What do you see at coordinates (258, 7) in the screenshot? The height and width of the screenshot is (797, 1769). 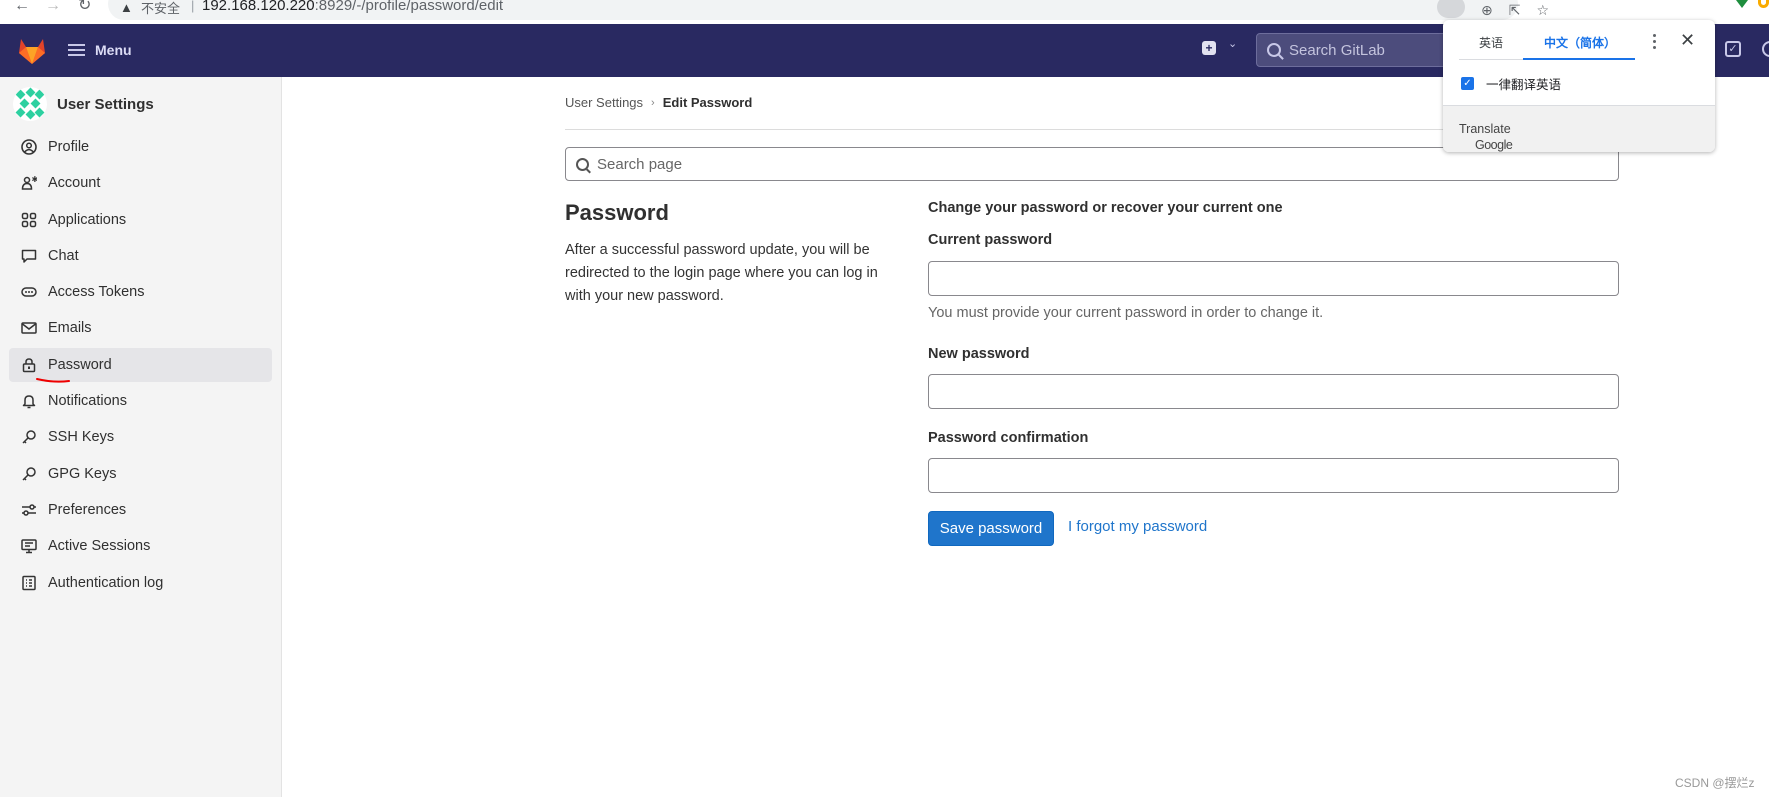 I see `url-host: 192.168.120.220` at bounding box center [258, 7].